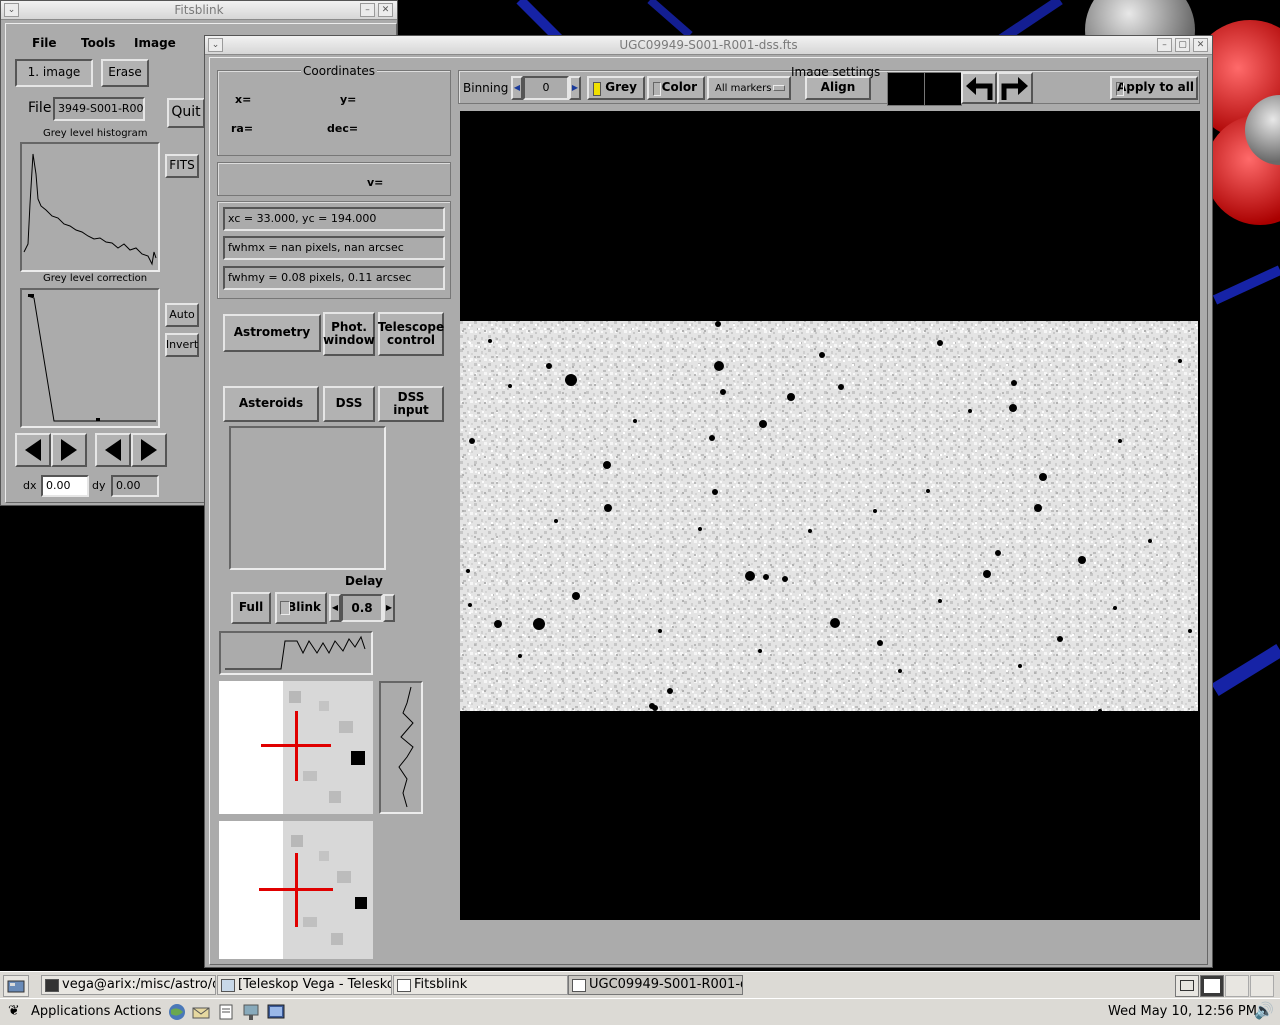  What do you see at coordinates (276, 1012) in the screenshot?
I see `terminal-launcher-icon` at bounding box center [276, 1012].